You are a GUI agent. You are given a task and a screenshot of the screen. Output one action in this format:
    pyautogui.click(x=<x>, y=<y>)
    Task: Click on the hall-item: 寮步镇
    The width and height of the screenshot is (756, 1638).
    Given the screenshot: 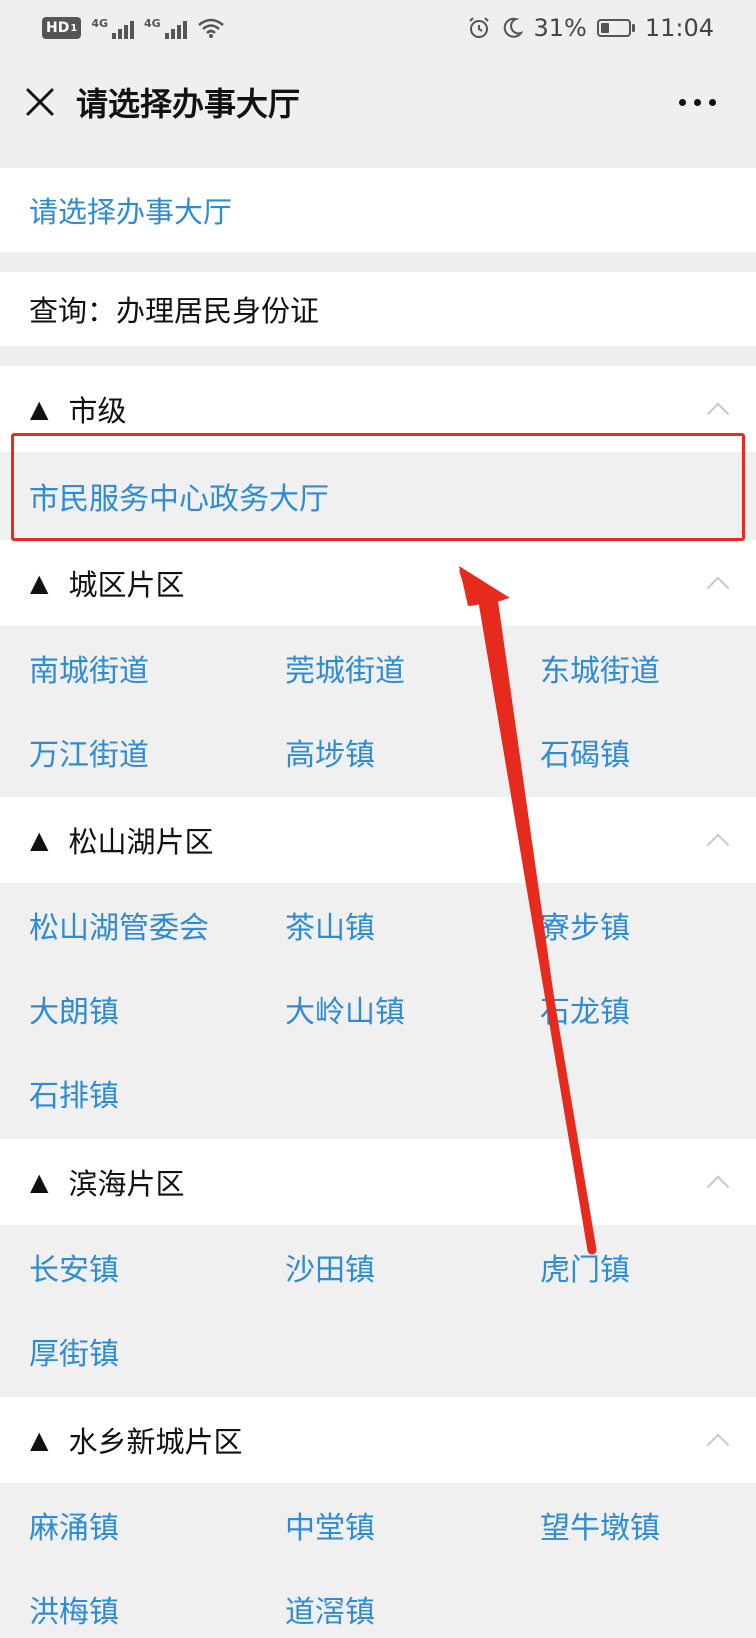 What is the action you would take?
    pyautogui.click(x=585, y=925)
    